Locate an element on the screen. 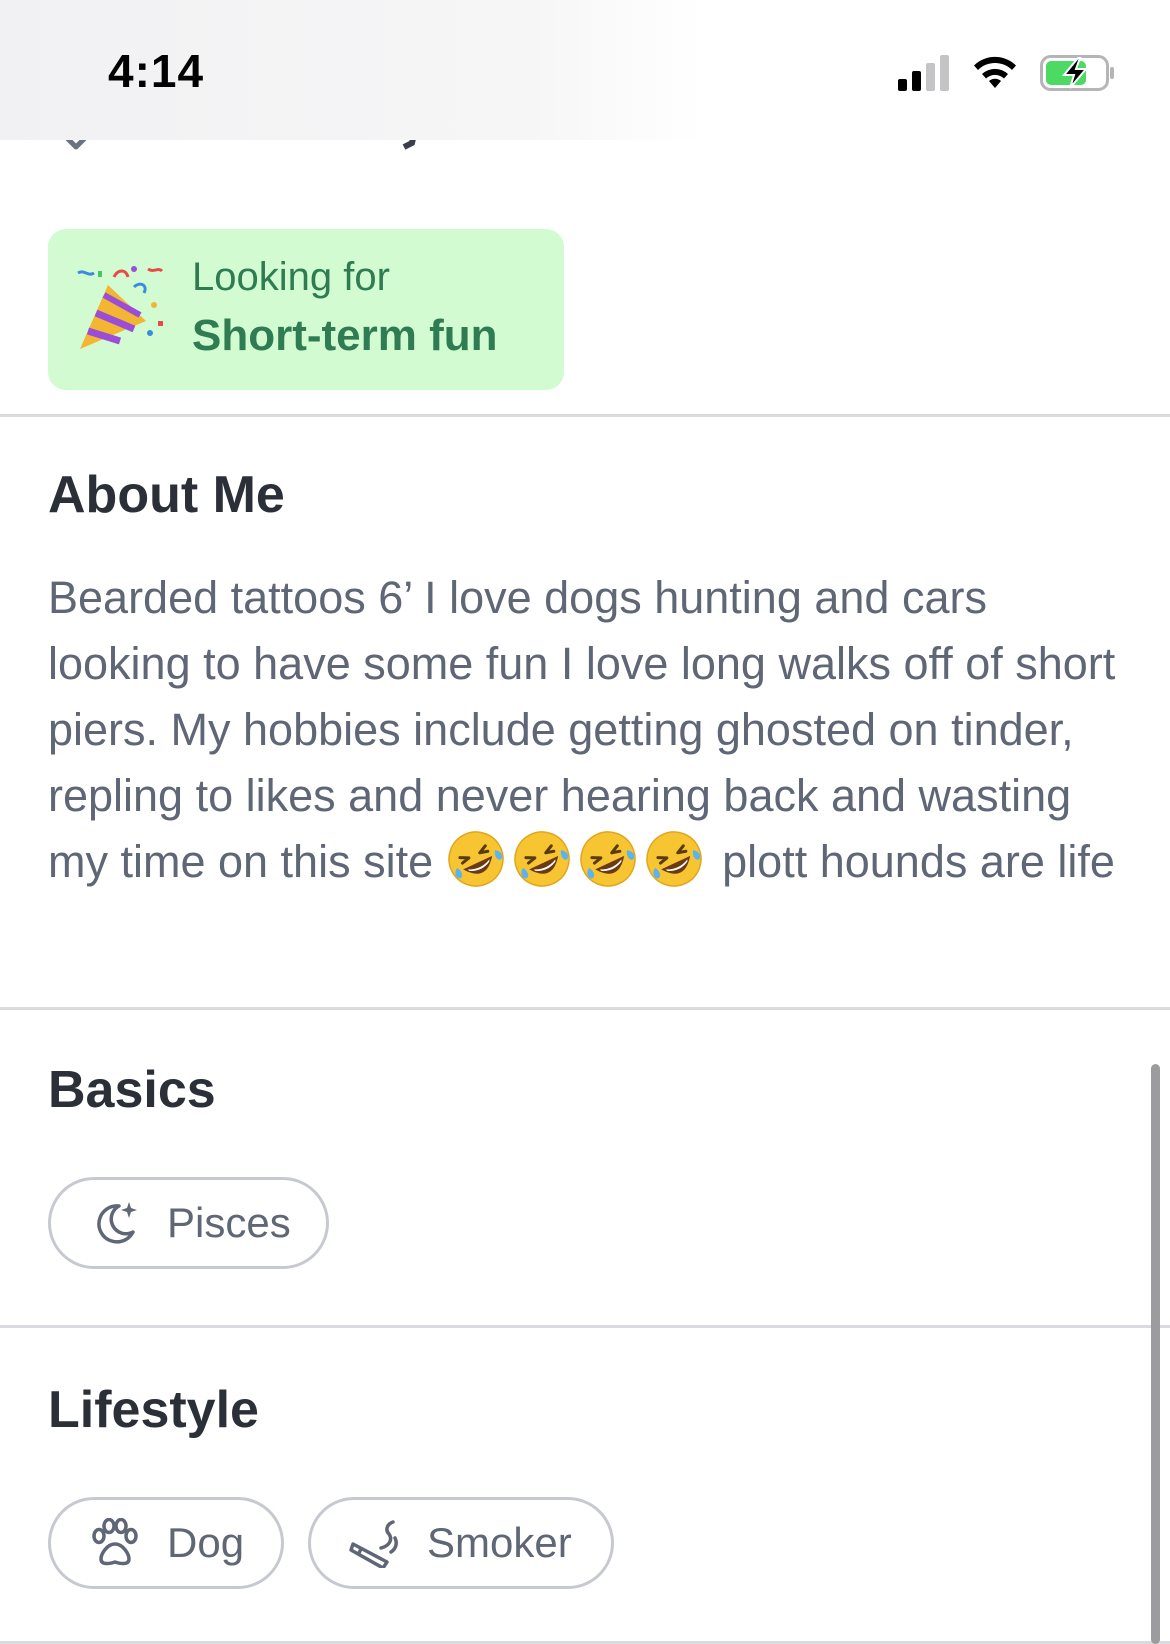 This screenshot has width=1170, height=1644. paw-icon is located at coordinates (114, 1543).